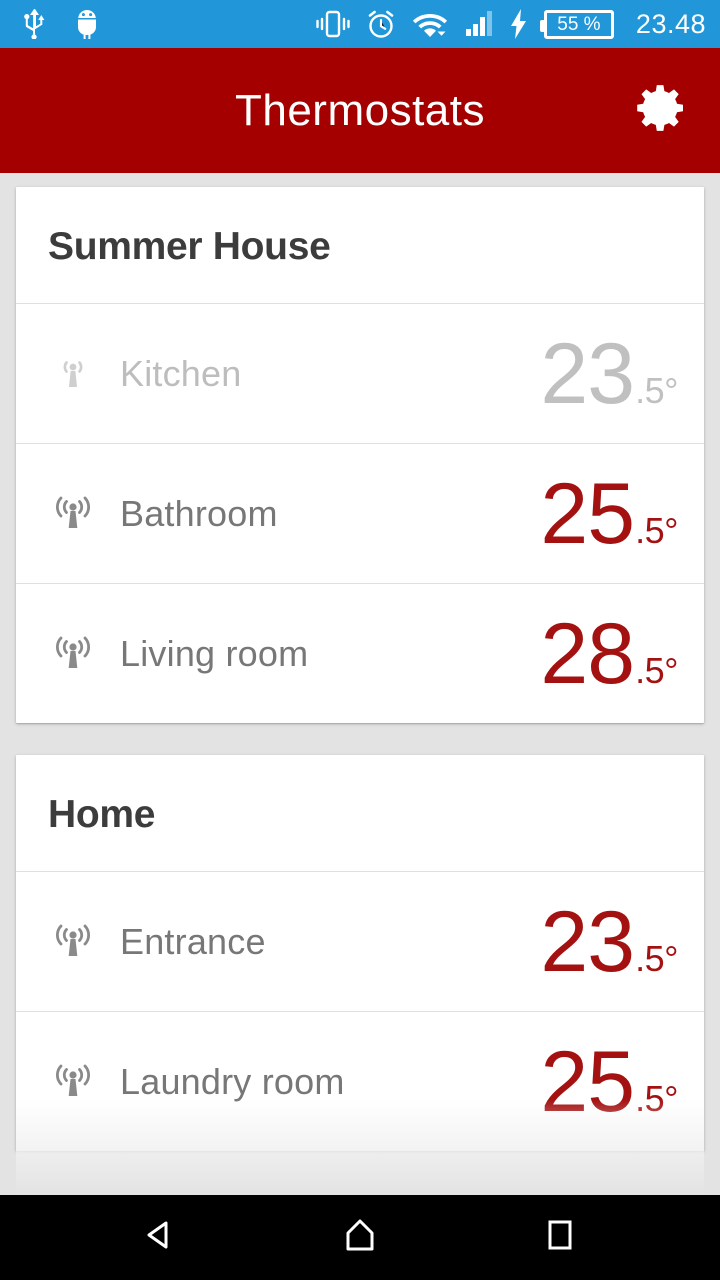 This screenshot has width=720, height=1280. What do you see at coordinates (360, 653) in the screenshot?
I see `thermostat-row: Living room 28 .5°` at bounding box center [360, 653].